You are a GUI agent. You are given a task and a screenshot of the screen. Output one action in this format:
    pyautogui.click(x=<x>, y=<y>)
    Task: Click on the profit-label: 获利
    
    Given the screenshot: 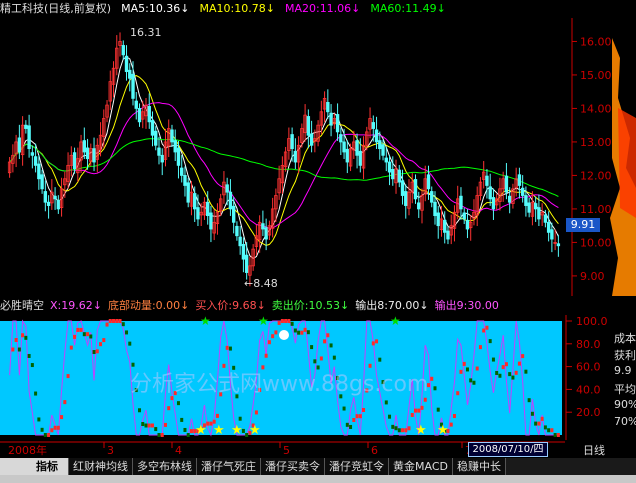 What is the action you would take?
    pyautogui.click(x=625, y=355)
    